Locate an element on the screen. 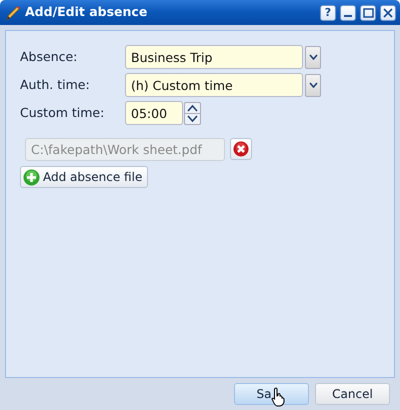 The image size is (400, 410). delete-button is located at coordinates (241, 149).